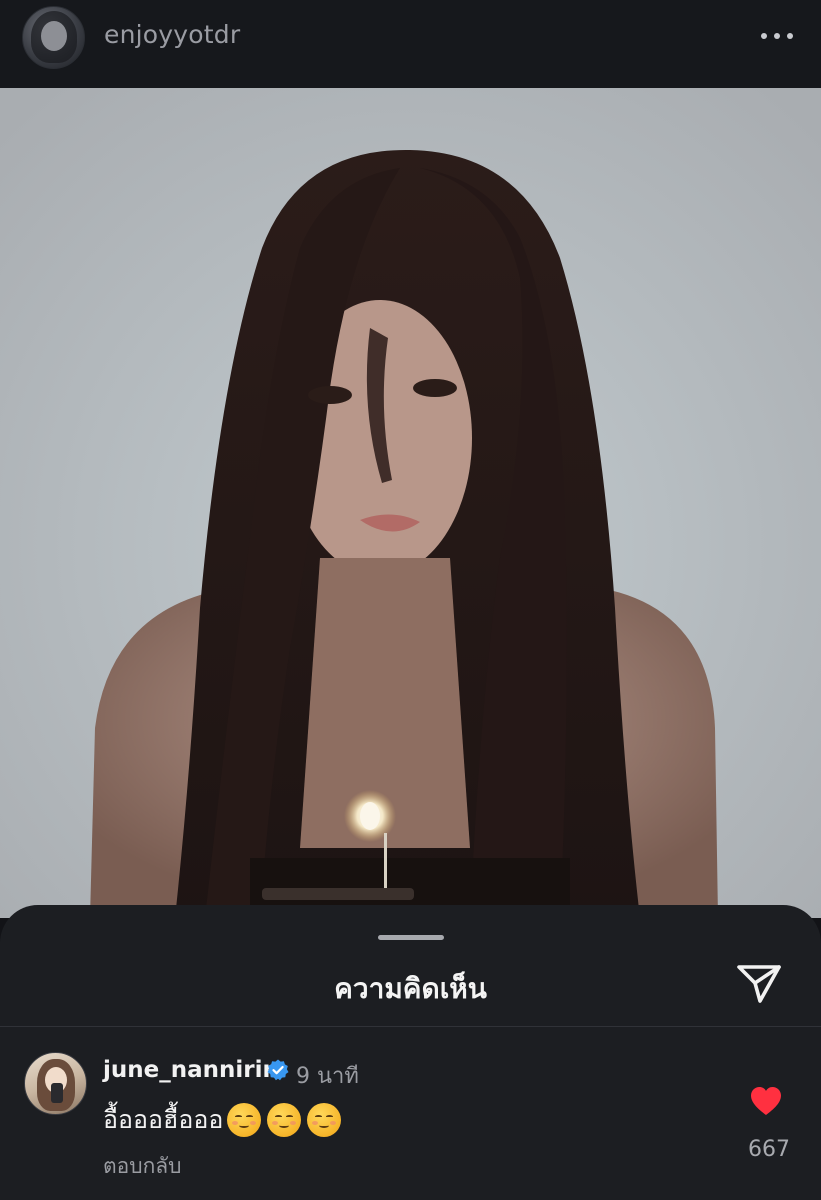 This screenshot has height=1200, width=821. Describe the element at coordinates (410, 44) in the screenshot. I see `post-header: enjoyyotdr` at that location.